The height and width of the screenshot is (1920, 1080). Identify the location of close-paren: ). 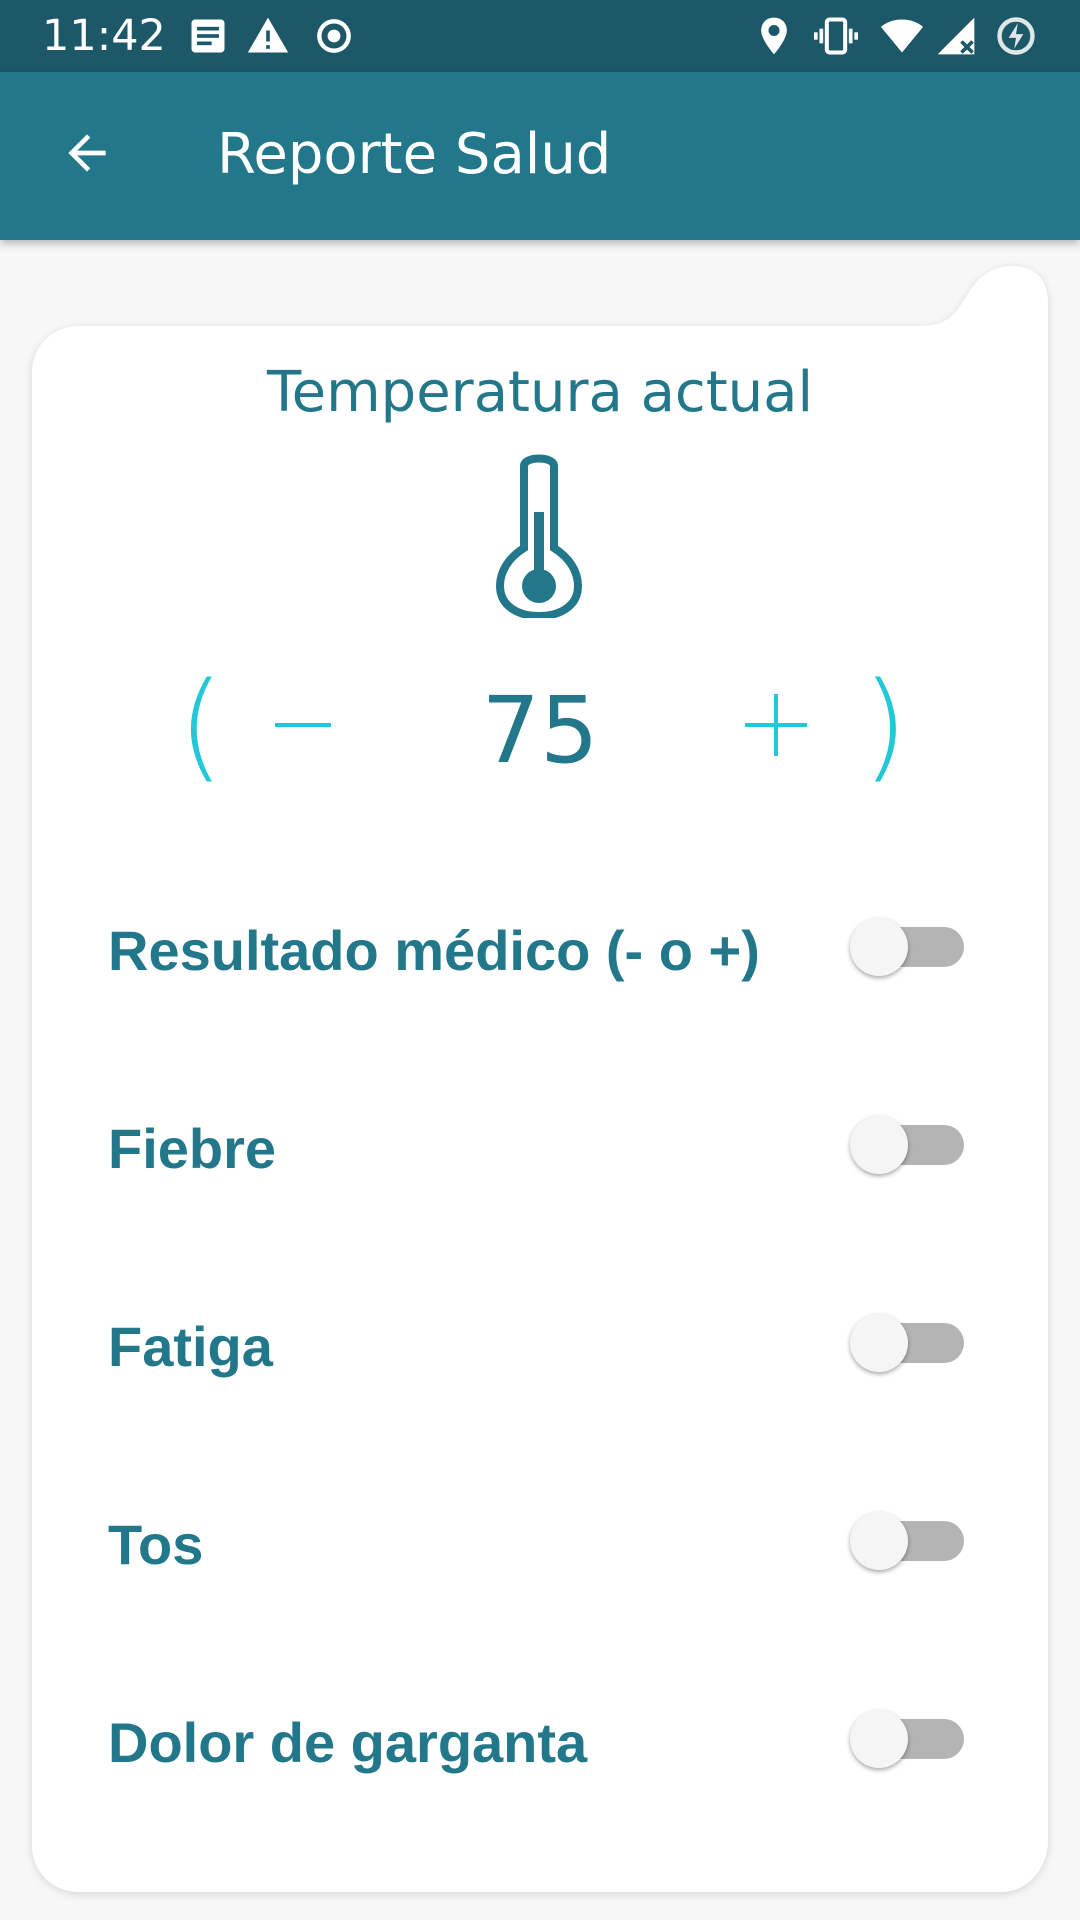
(885, 725).